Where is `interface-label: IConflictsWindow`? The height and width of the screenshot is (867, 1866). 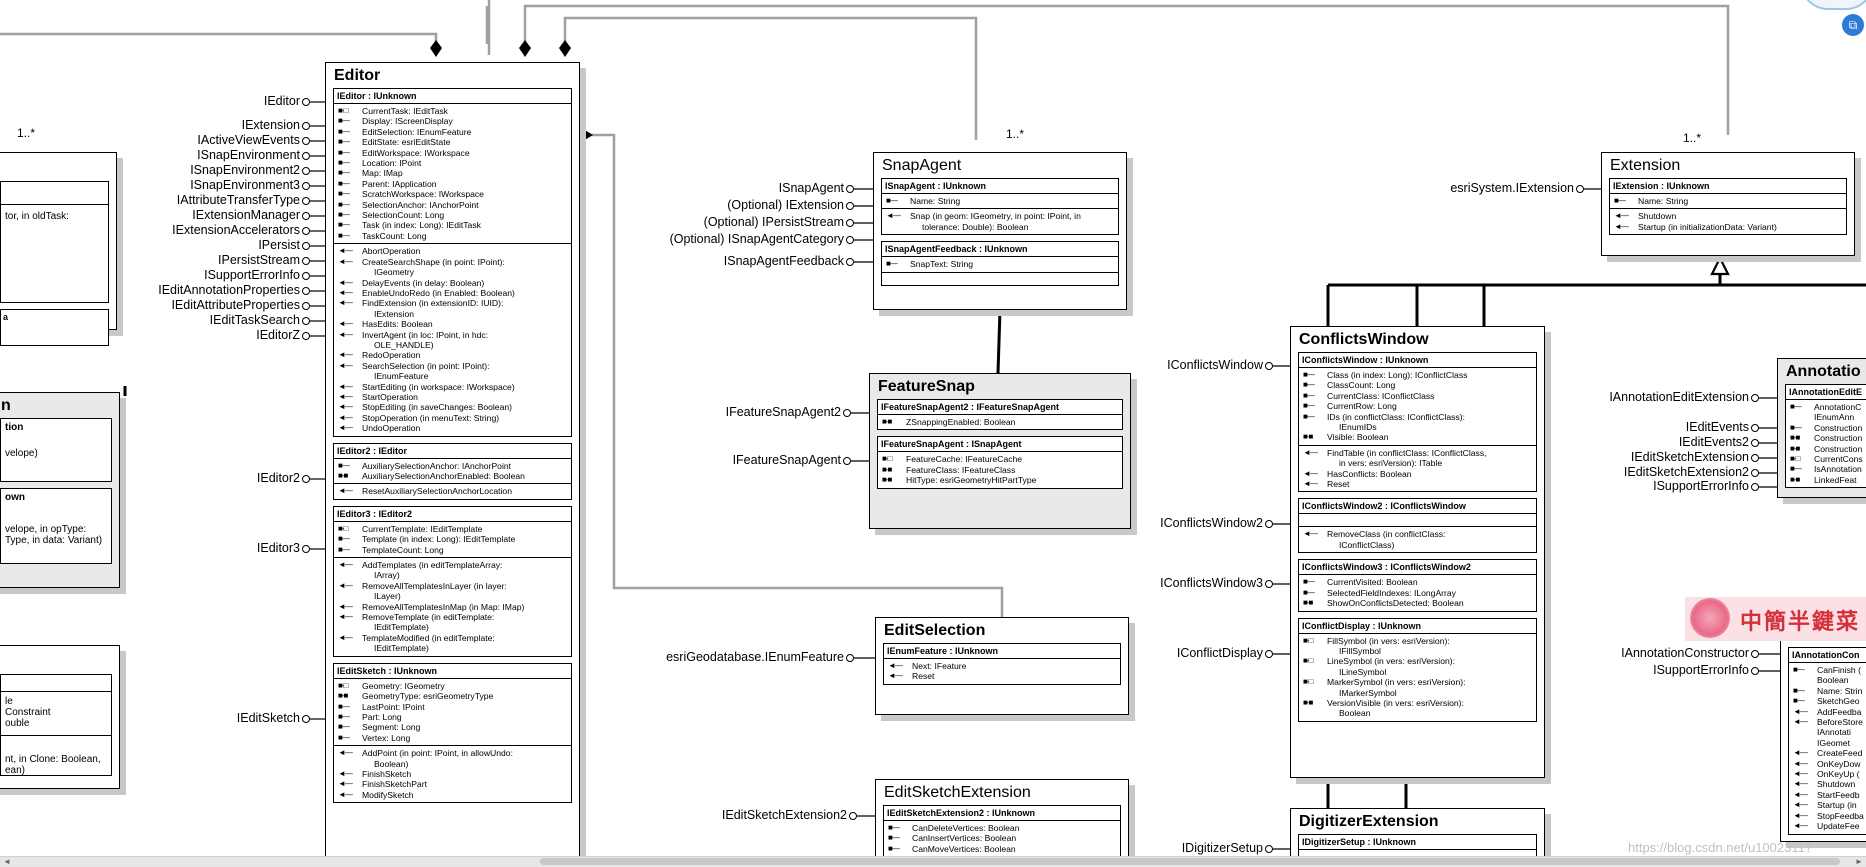 interface-label: IConflictsWindow is located at coordinates (1215, 365).